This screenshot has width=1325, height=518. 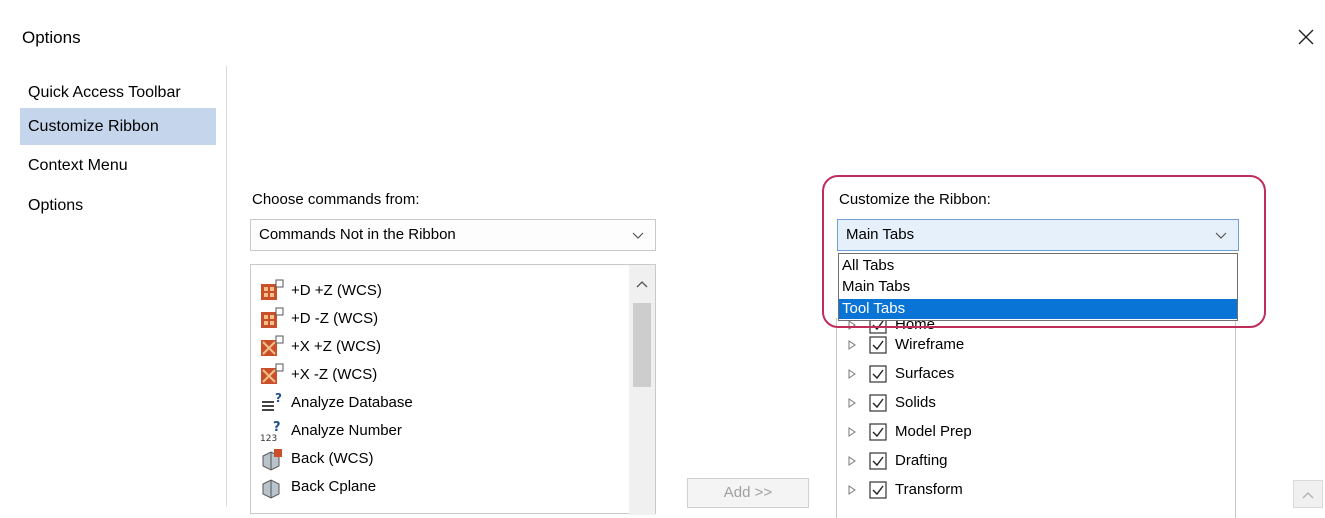 I want to click on title-bar: Options, so click(x=662, y=36).